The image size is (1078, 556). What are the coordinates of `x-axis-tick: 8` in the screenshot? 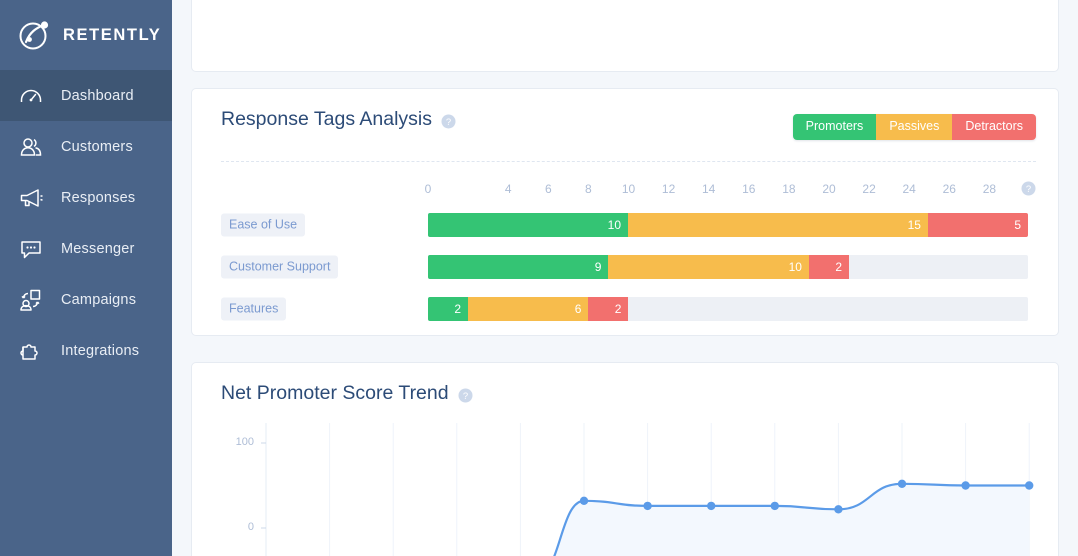 It's located at (588, 189).